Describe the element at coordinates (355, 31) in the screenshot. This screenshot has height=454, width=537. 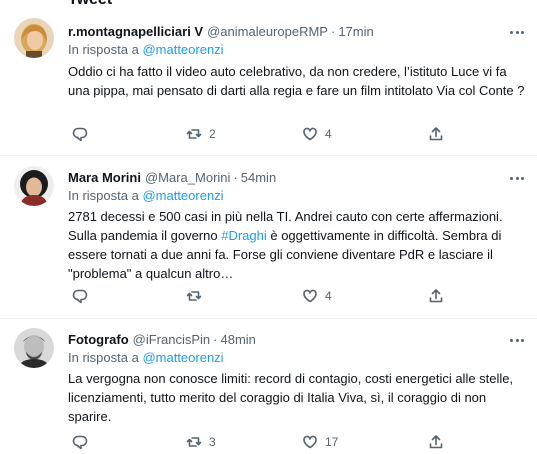
I see `tweet-timestamp: 17min` at that location.